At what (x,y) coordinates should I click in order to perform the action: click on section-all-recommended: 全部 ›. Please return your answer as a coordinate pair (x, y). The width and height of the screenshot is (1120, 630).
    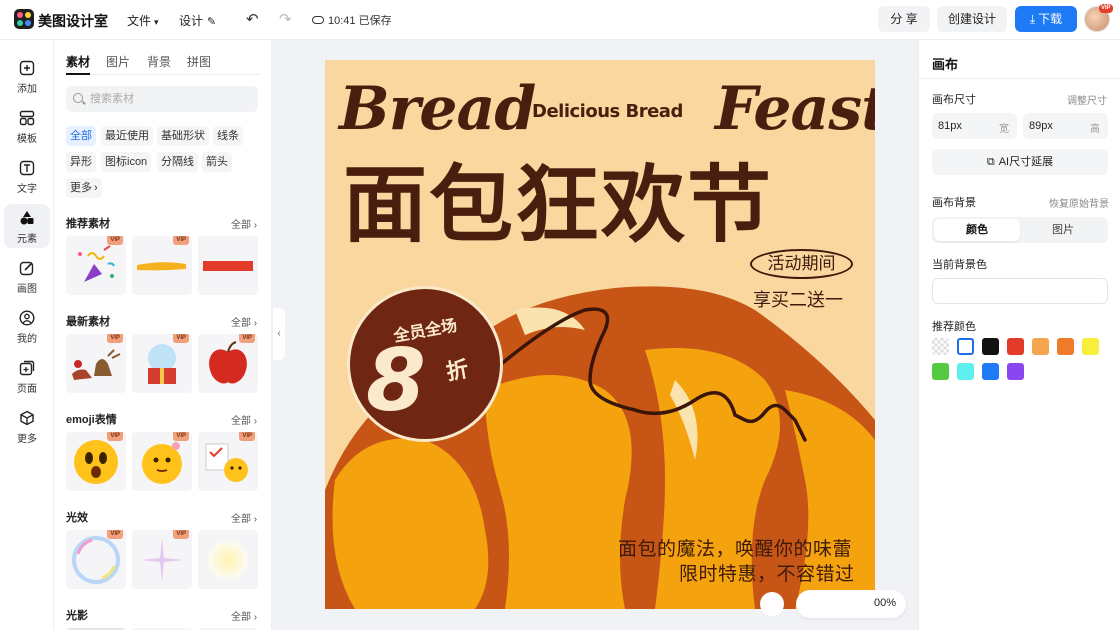
    Looking at the image, I should click on (244, 223).